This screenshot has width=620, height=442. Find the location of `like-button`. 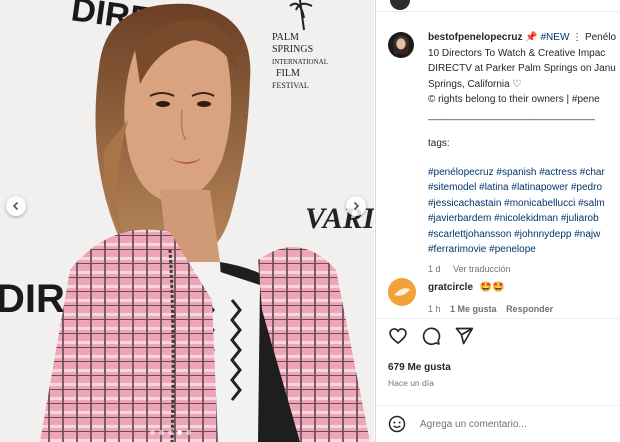

like-button is located at coordinates (398, 336).